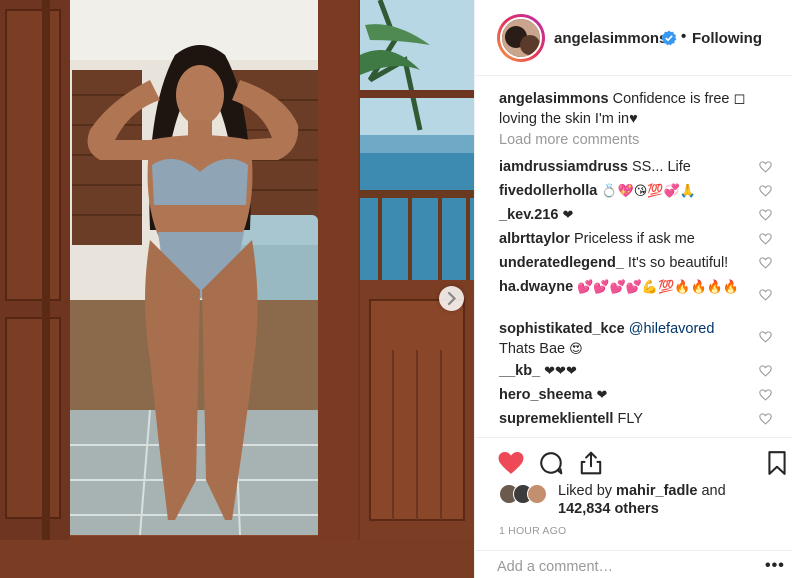  I want to click on header-username: angelasimmons, so click(610, 38).